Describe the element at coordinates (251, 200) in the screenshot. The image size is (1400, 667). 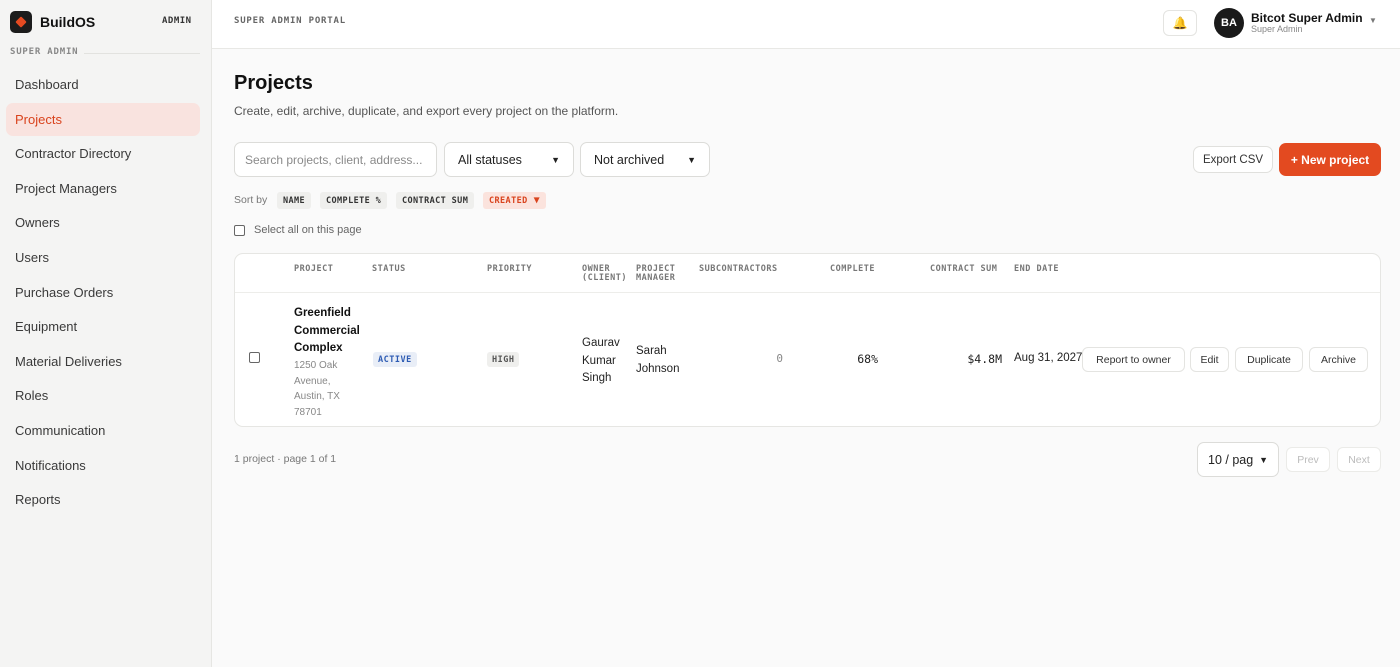
I see `sort-label: Sort by` at that location.